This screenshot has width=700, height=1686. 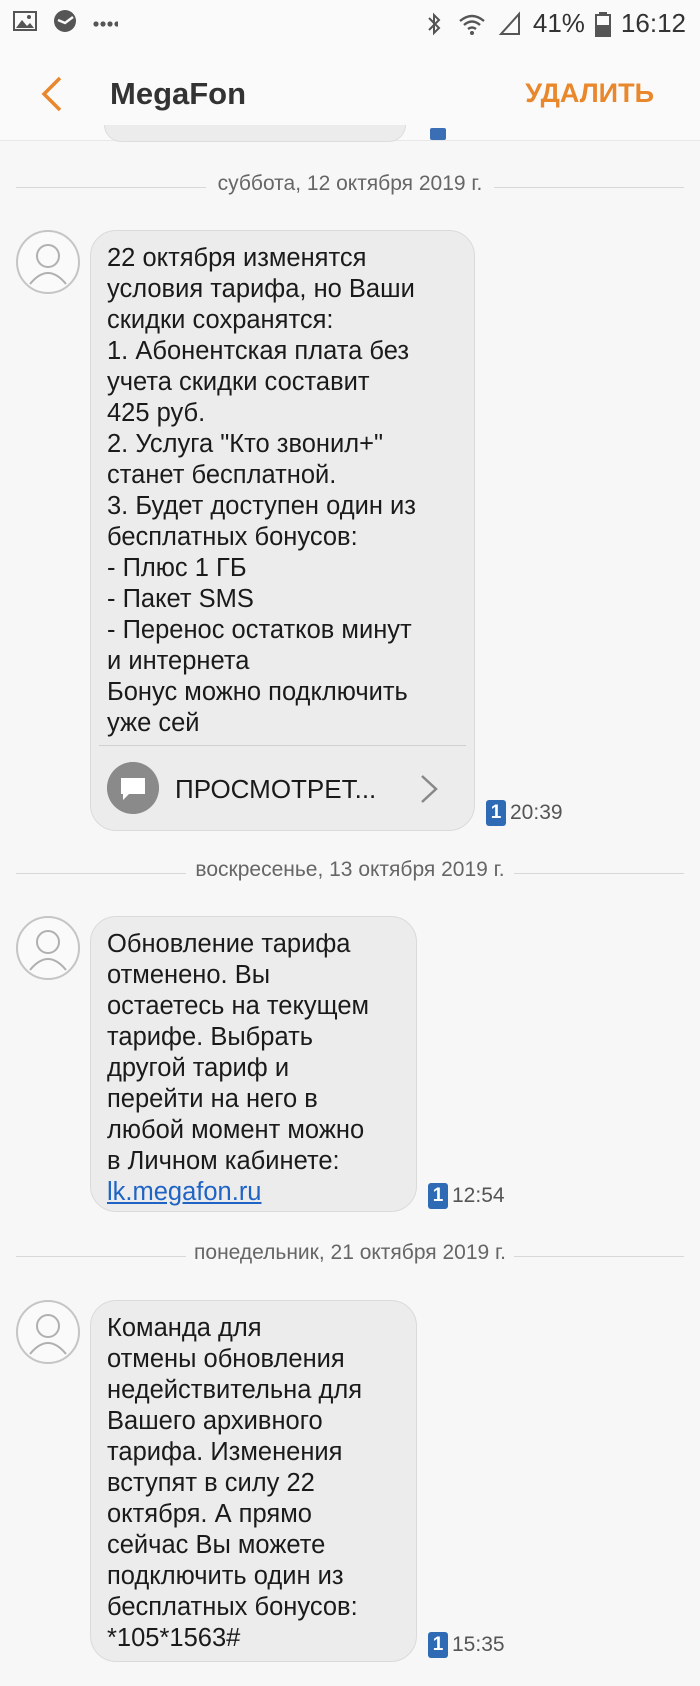 What do you see at coordinates (184, 1192) in the screenshot?
I see `message-link: lk.megafon.ru` at bounding box center [184, 1192].